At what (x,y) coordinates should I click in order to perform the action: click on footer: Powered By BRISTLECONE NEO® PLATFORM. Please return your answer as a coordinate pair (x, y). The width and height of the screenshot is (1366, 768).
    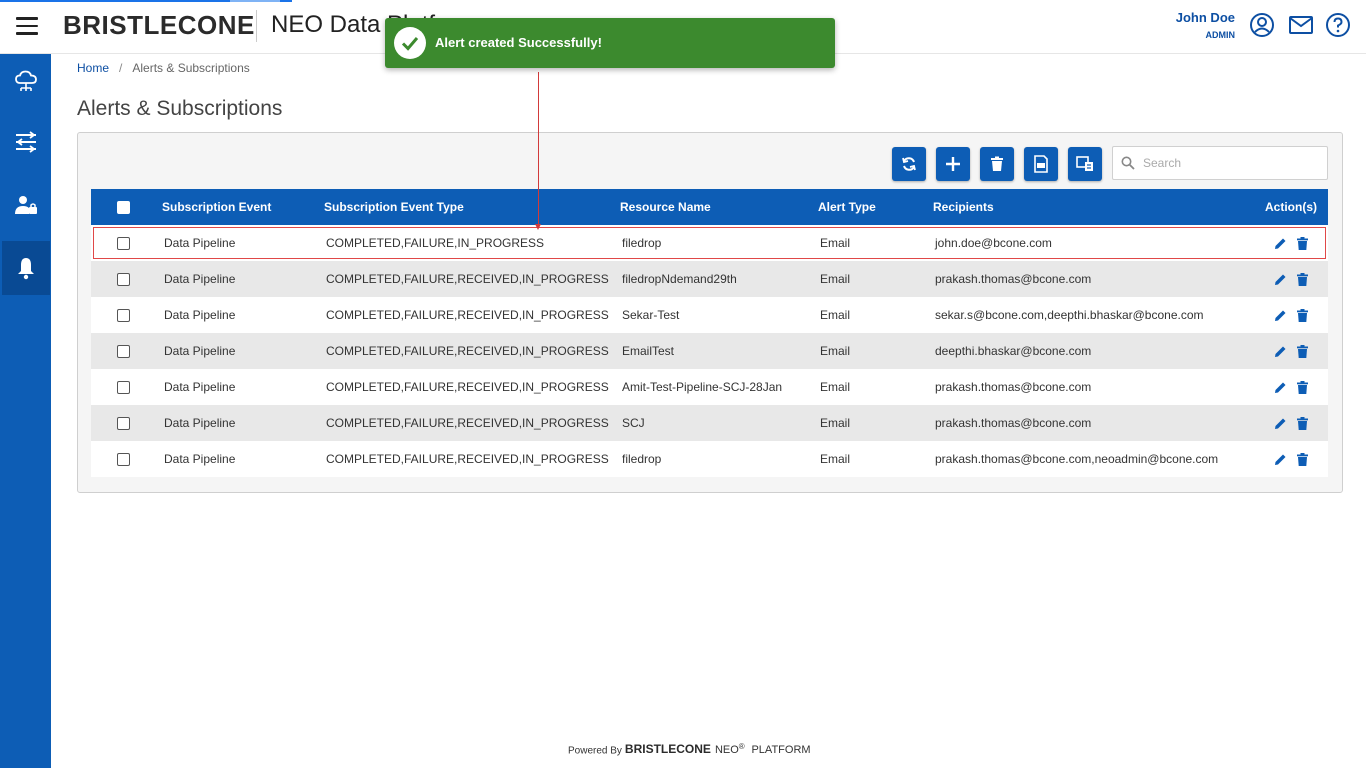
    Looking at the image, I should click on (689, 749).